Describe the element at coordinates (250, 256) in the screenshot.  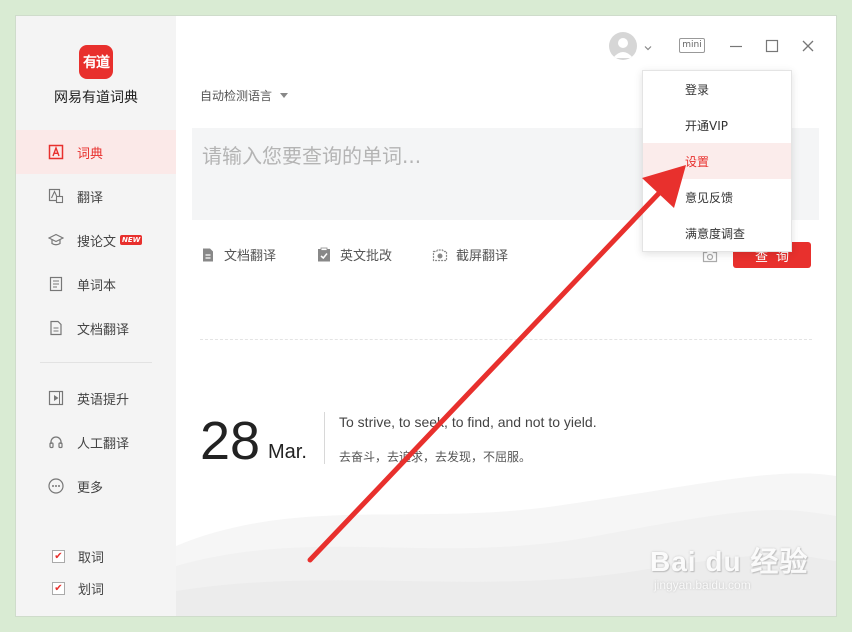
I see `tool-label: 文档翻译` at that location.